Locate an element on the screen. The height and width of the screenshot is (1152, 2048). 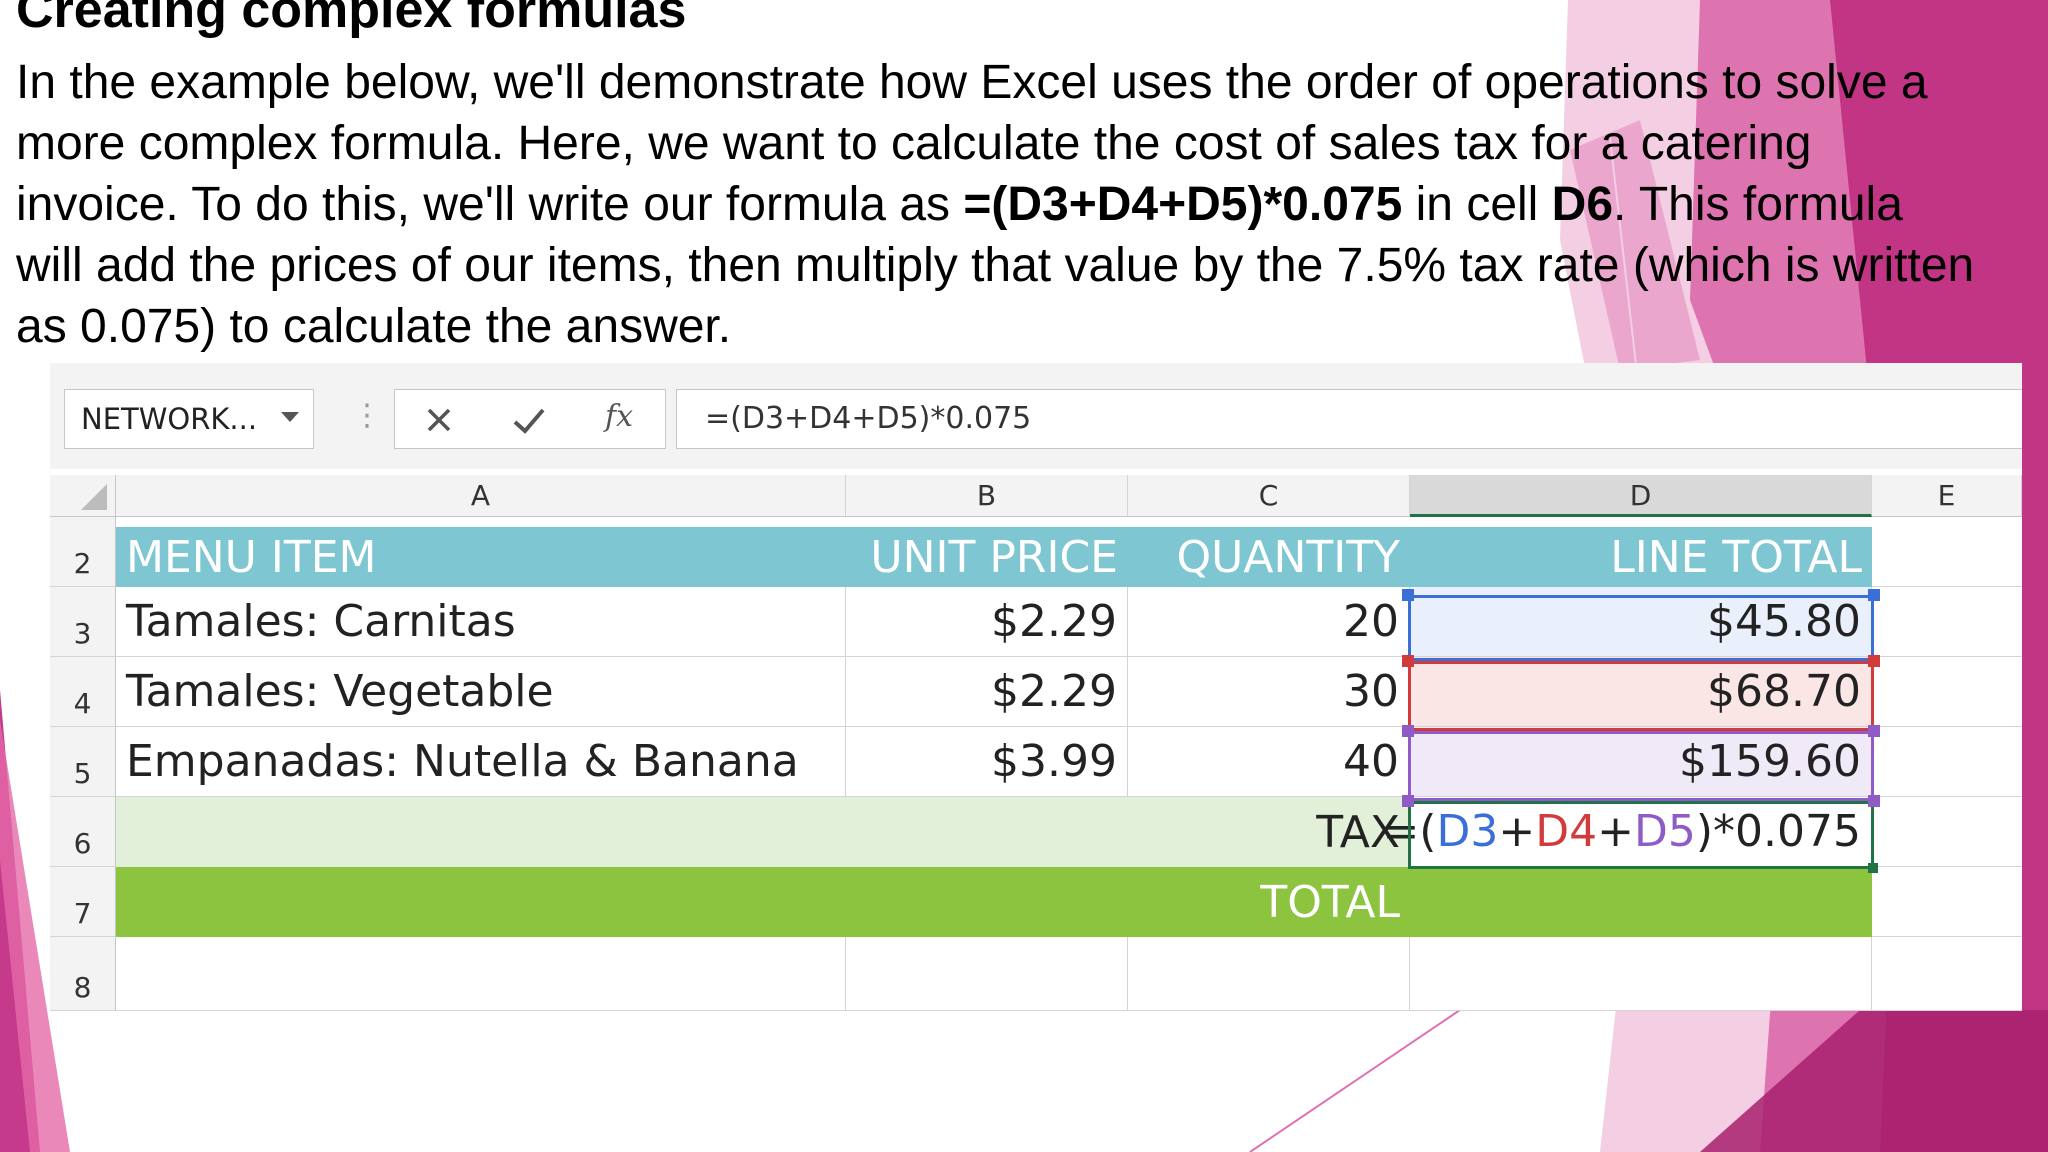
cell-d7 is located at coordinates (1641, 902).